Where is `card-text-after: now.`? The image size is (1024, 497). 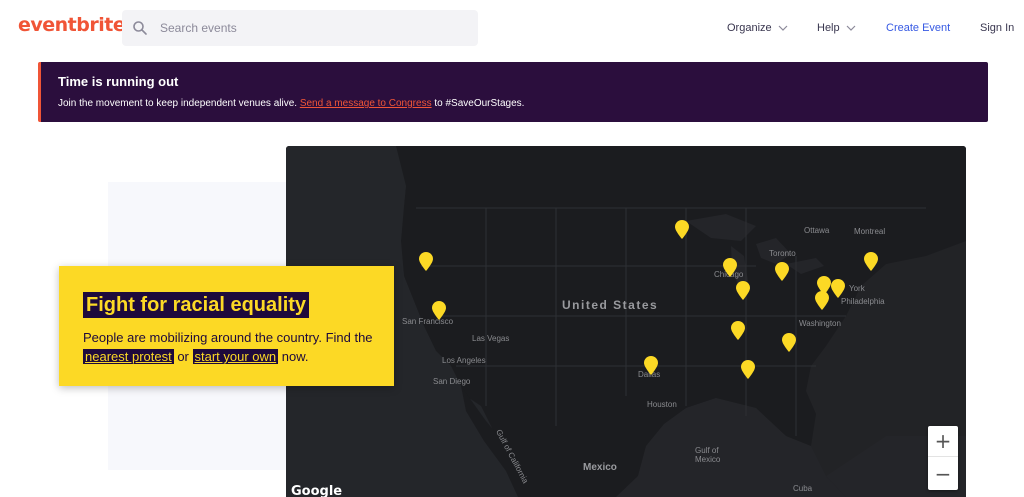
card-text-after: now. is located at coordinates (293, 356).